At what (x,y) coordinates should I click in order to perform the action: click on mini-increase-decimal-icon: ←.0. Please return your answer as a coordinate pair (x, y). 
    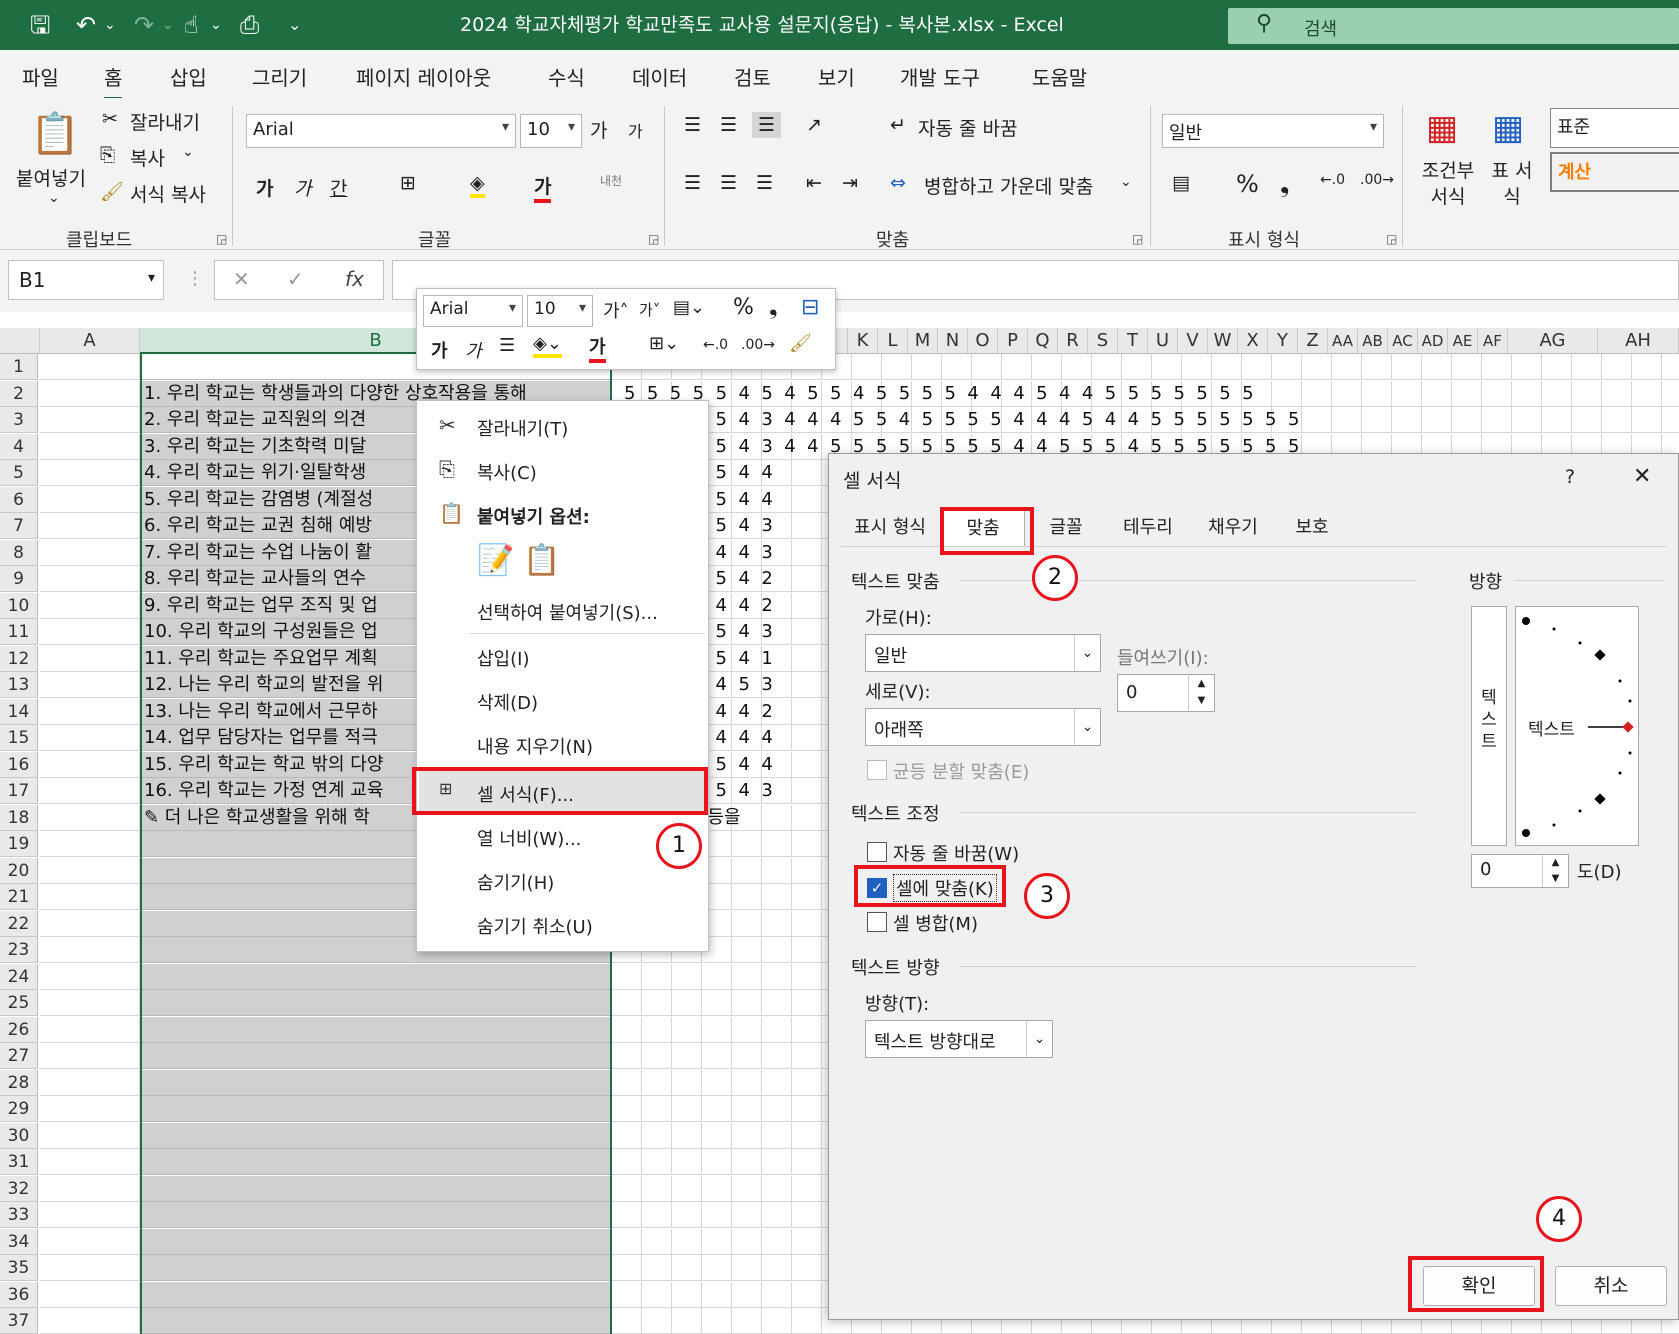
    Looking at the image, I should click on (715, 345).